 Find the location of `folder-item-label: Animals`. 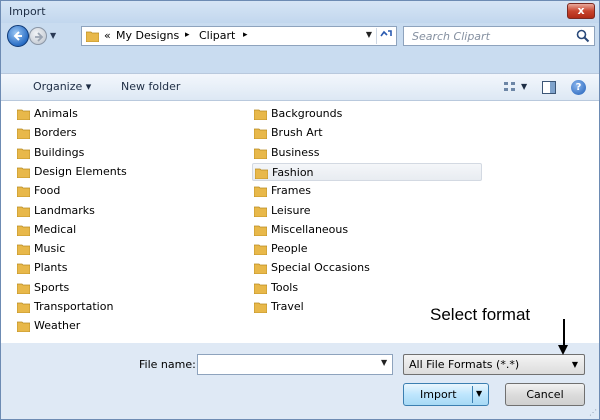

folder-item-label: Animals is located at coordinates (56, 113).